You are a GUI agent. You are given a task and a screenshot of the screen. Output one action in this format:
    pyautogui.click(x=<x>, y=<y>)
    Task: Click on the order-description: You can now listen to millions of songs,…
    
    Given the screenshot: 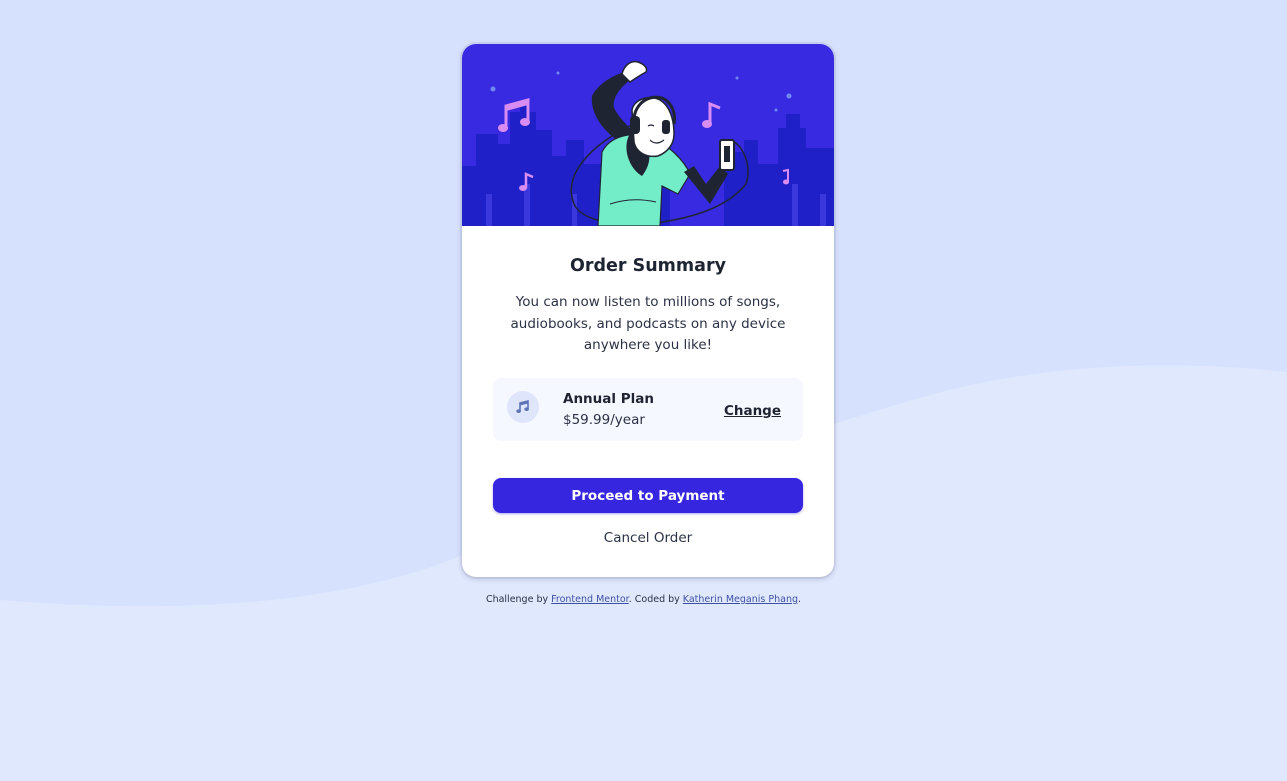 What is the action you would take?
    pyautogui.click(x=648, y=323)
    